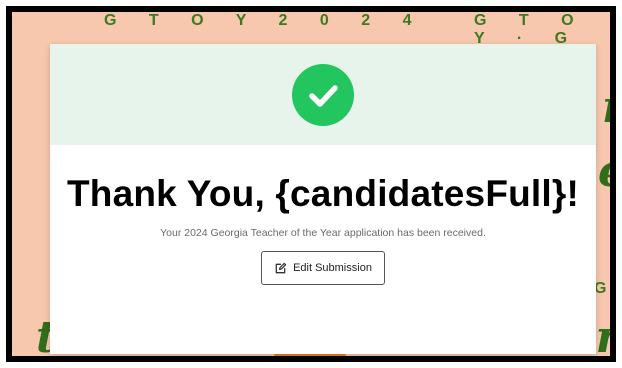 This screenshot has width=622, height=368. What do you see at coordinates (332, 268) in the screenshot?
I see `edit-submission-label: Edit Submission` at bounding box center [332, 268].